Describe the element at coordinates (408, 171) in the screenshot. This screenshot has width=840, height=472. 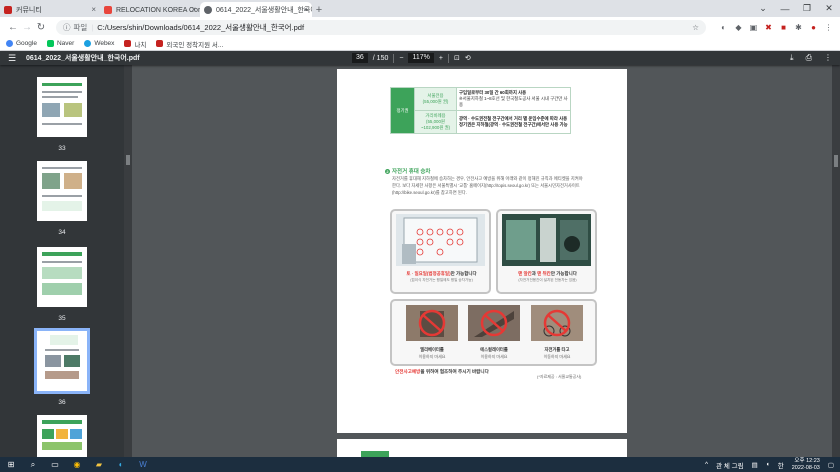
I see `section-heading: 2 자전거 휴대 승차` at that location.